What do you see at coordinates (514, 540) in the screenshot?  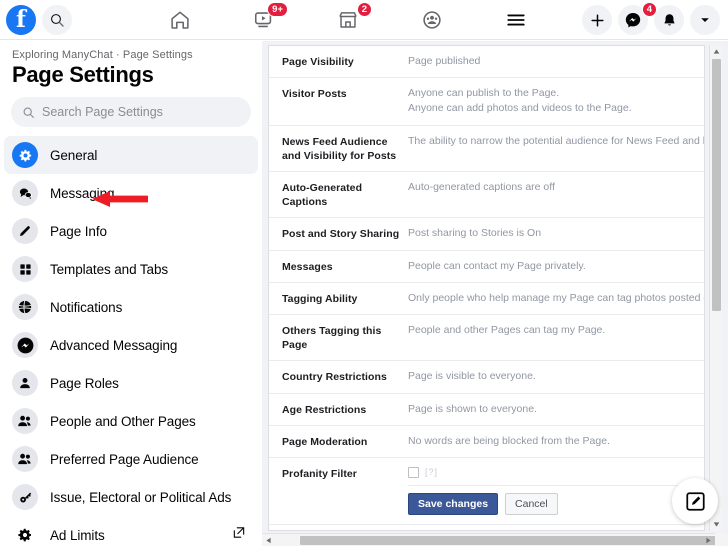 I see `horizontal-scrollbar-thumb` at bounding box center [514, 540].